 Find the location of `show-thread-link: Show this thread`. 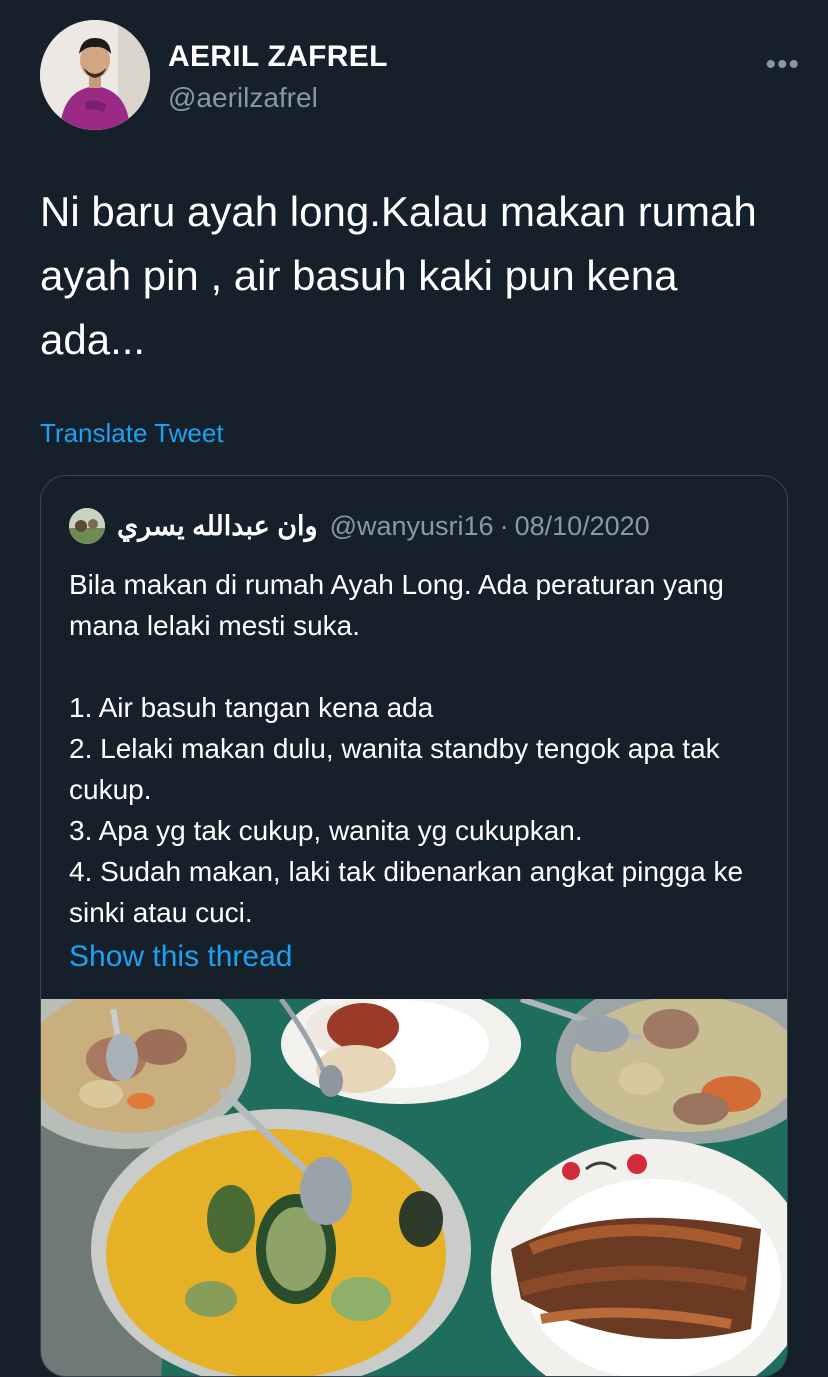

show-thread-link: Show this thread is located at coordinates (180, 957).